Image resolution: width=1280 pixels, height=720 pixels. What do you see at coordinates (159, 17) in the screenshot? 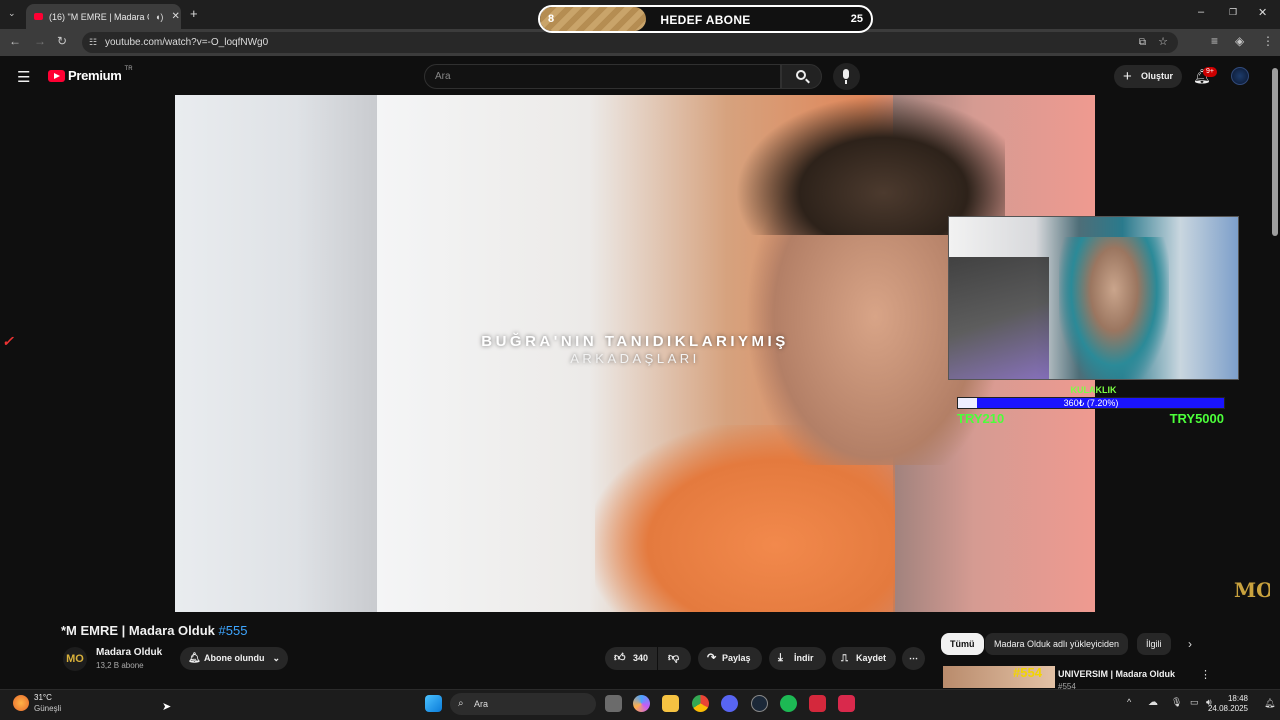
I see `audio-icon: ◖)` at bounding box center [159, 17].